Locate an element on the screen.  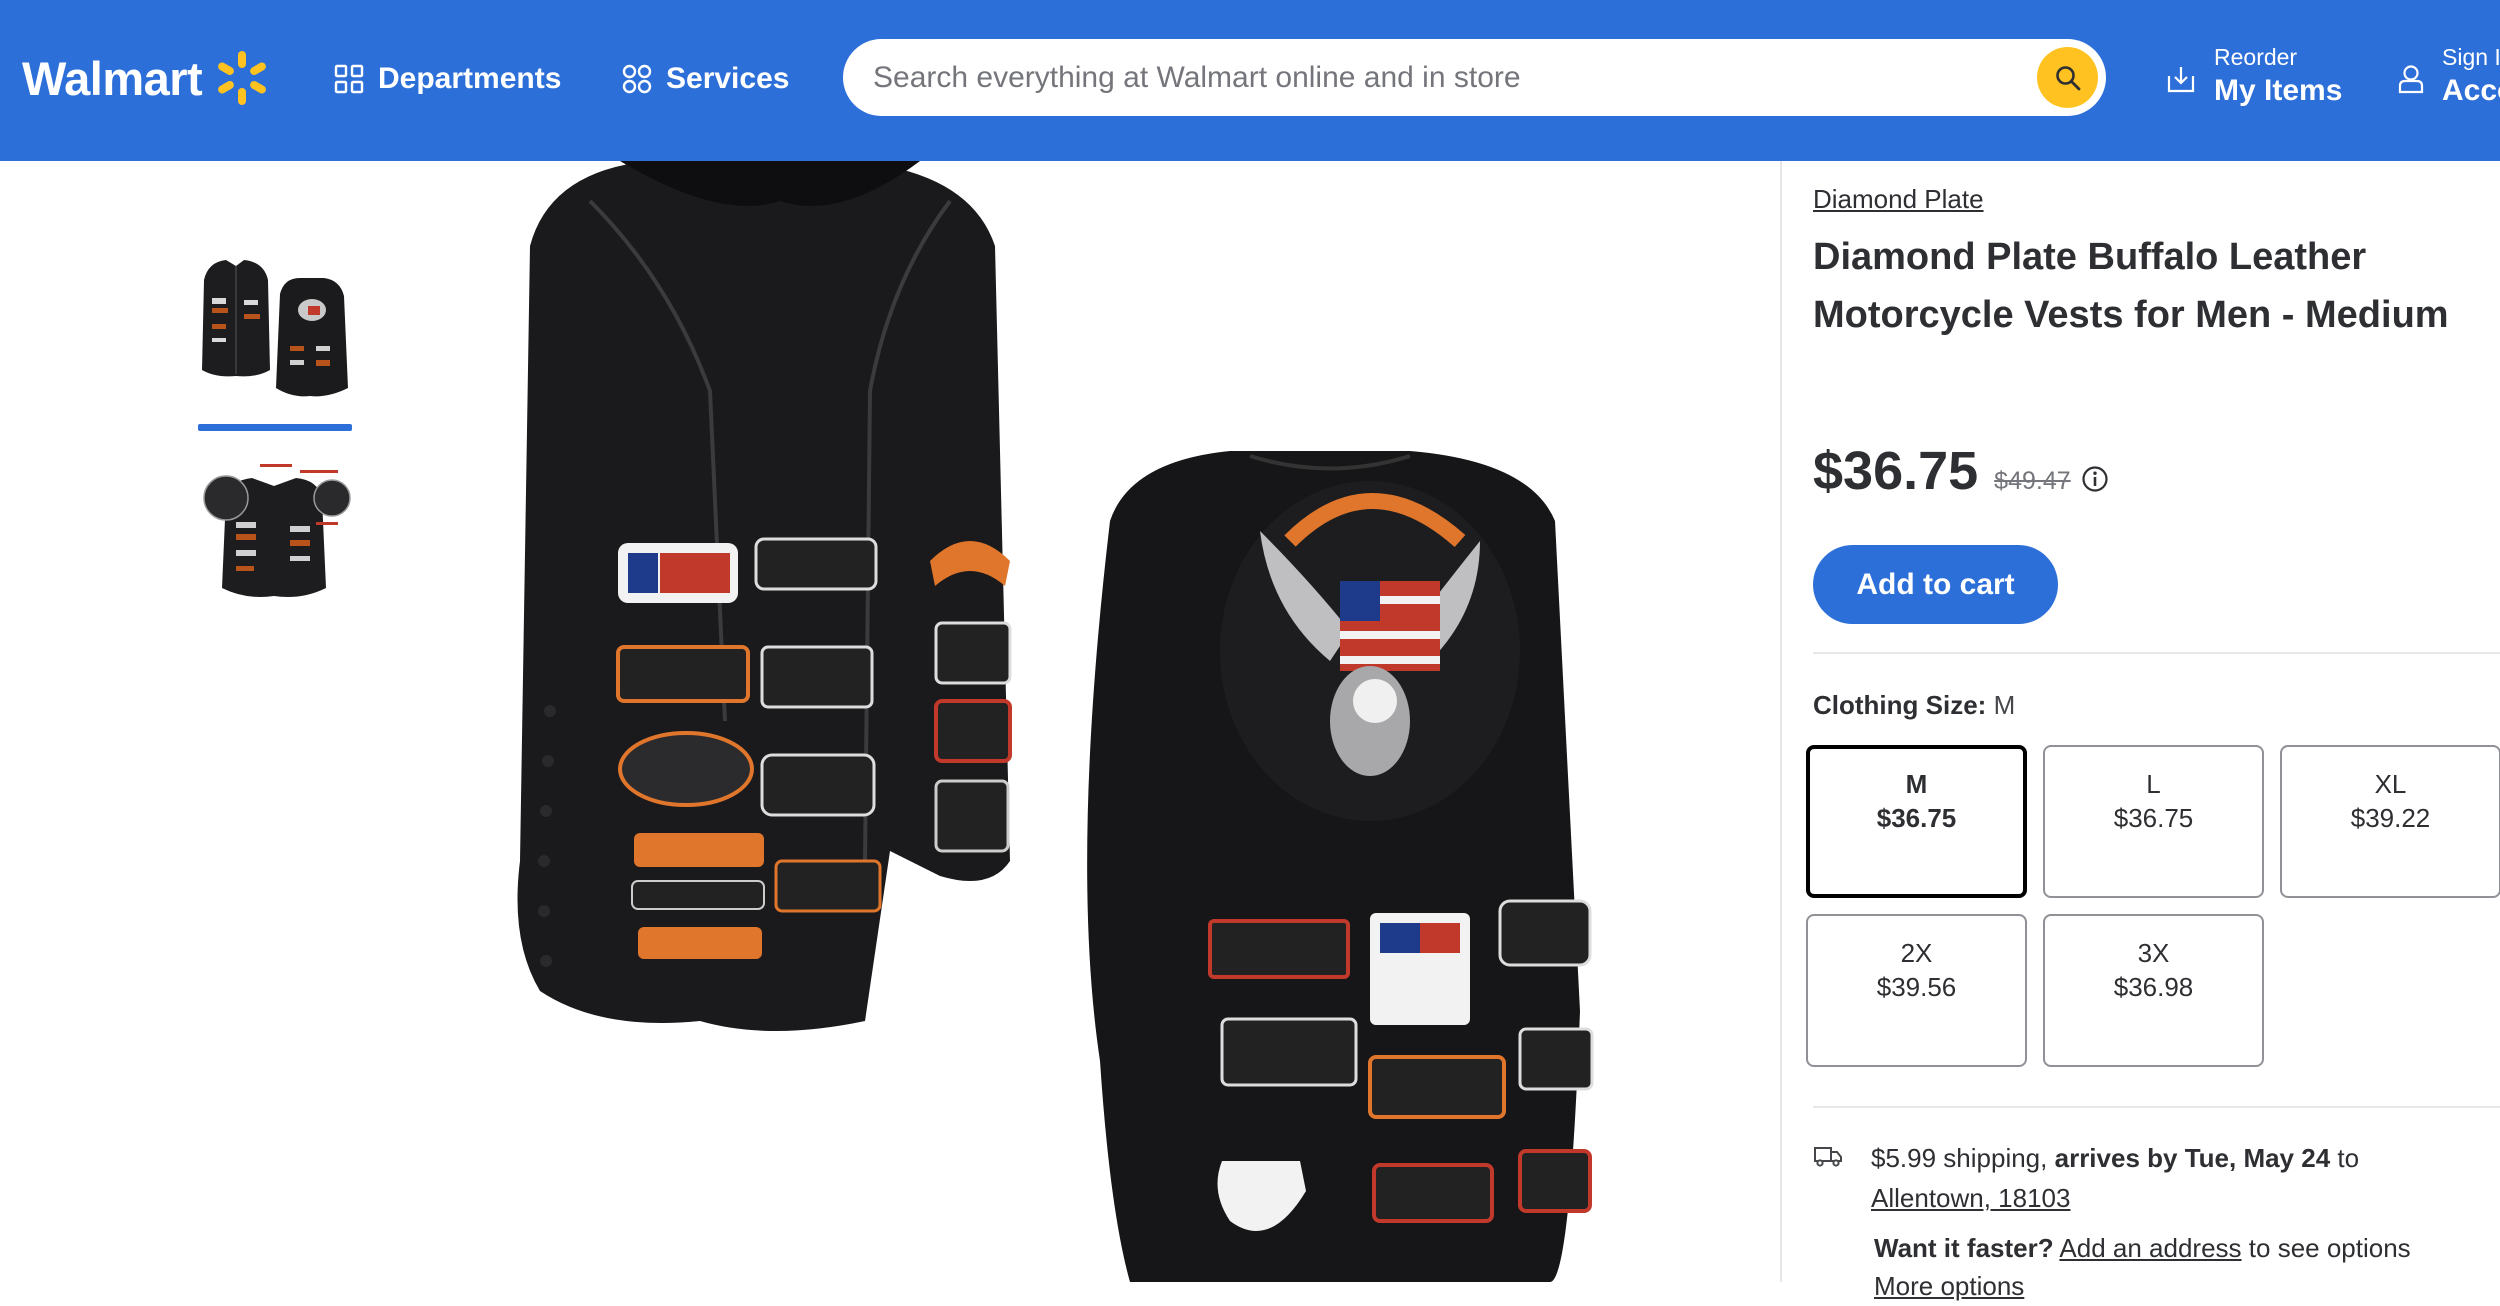
walmart-logo: Walmart is located at coordinates (147, 78).